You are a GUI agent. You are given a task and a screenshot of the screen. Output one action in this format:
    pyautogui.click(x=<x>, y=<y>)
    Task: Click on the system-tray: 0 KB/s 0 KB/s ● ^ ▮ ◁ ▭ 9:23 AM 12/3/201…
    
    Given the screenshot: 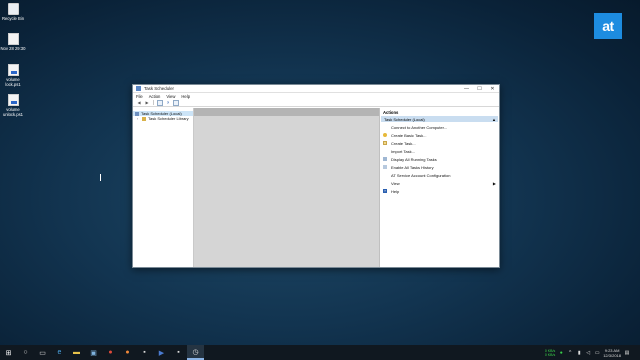 What is the action you would take?
    pyautogui.click(x=592, y=353)
    